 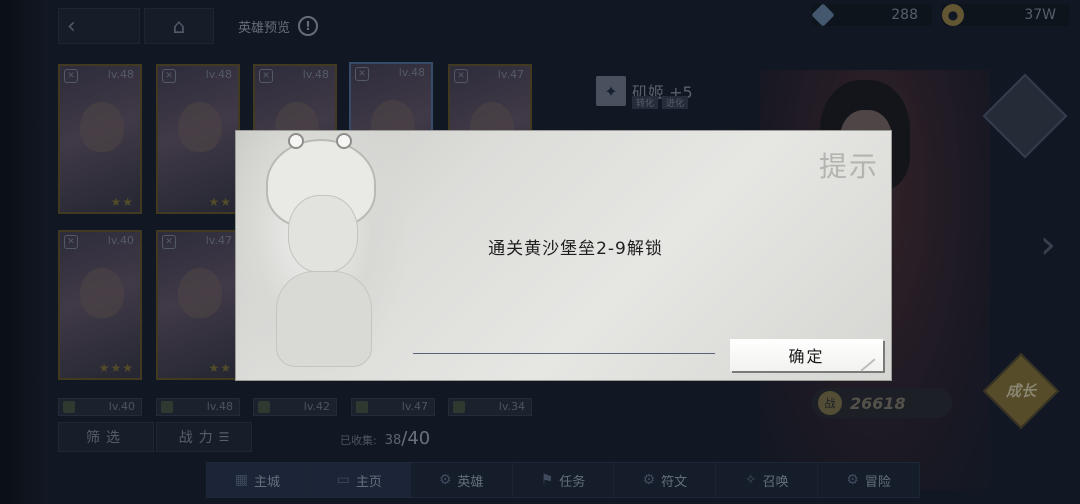 What do you see at coordinates (564, 353) in the screenshot?
I see `dialog-divider` at bounding box center [564, 353].